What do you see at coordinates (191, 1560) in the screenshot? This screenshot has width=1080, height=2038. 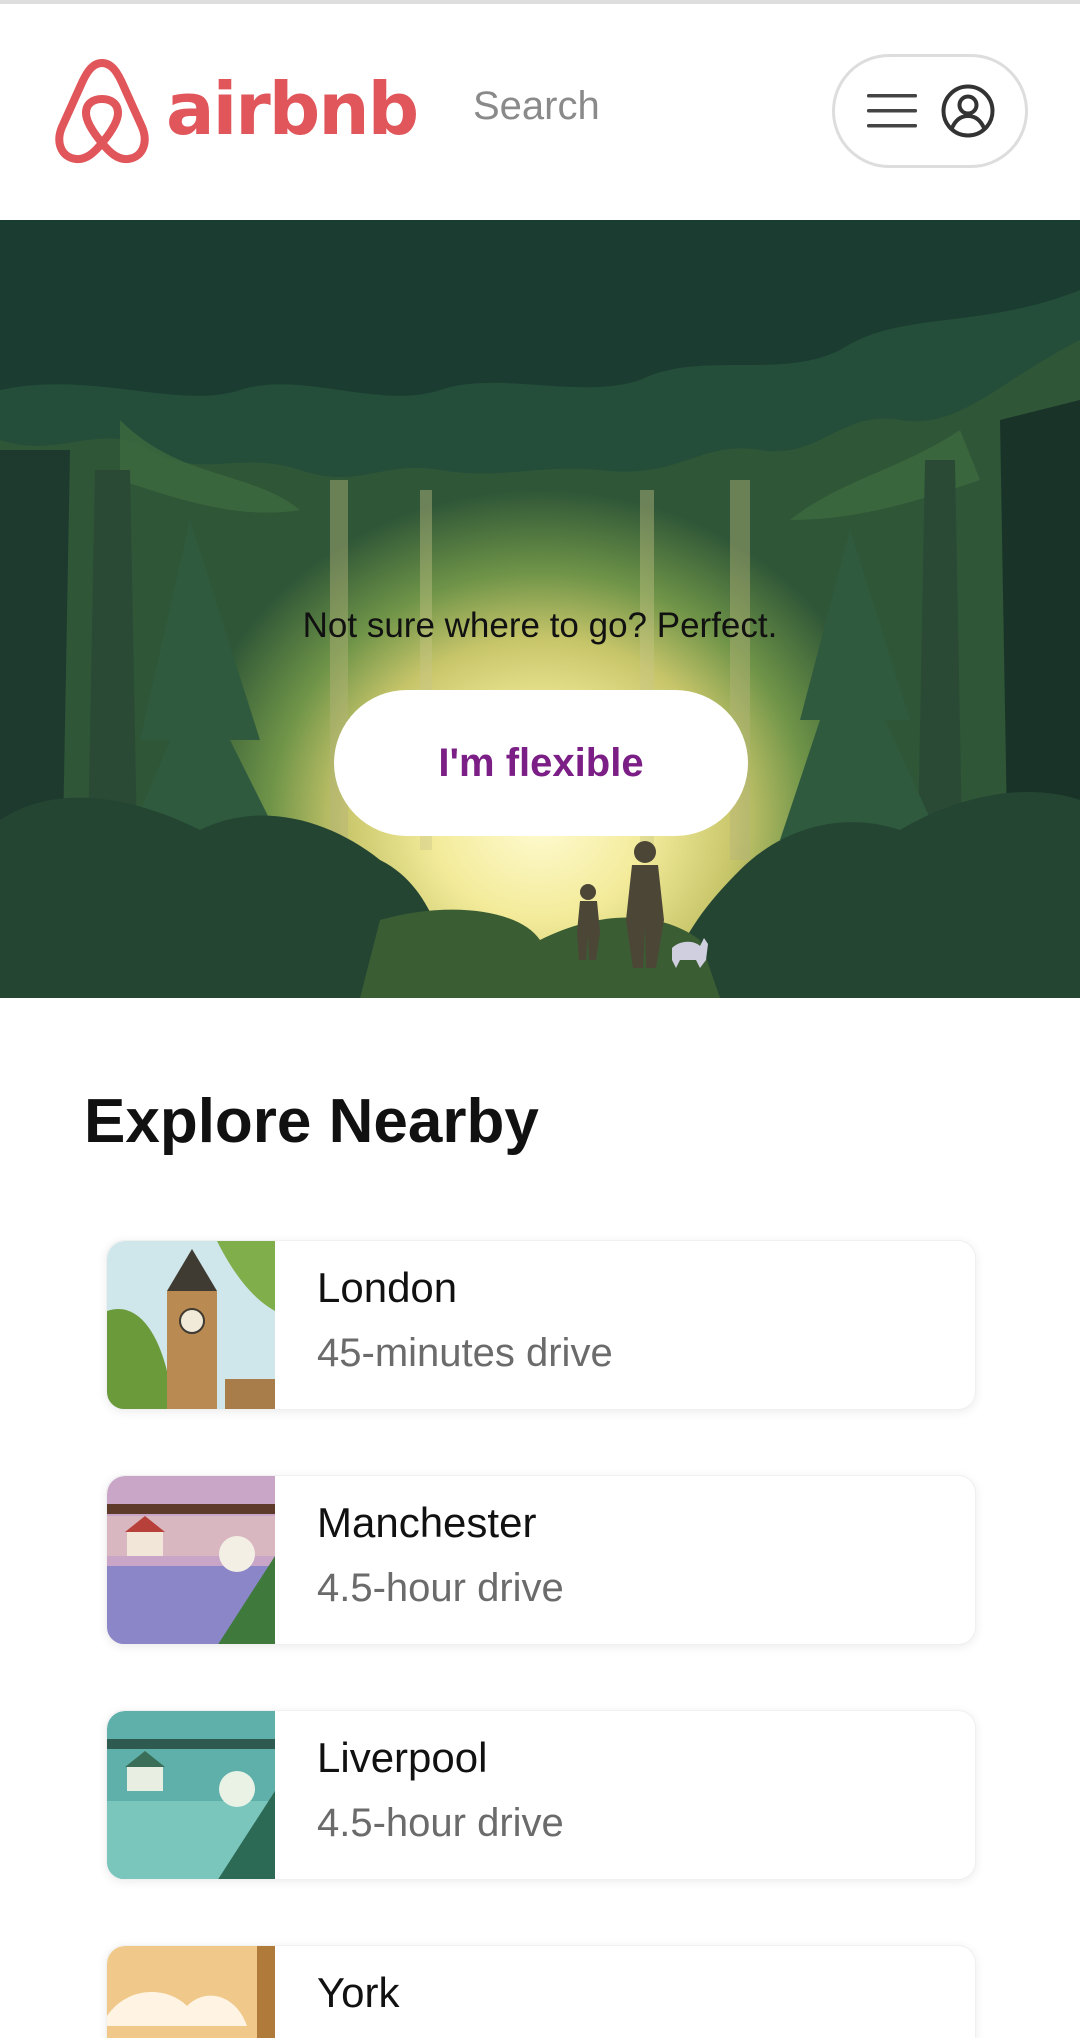 I see `manchester-thumbnail` at bounding box center [191, 1560].